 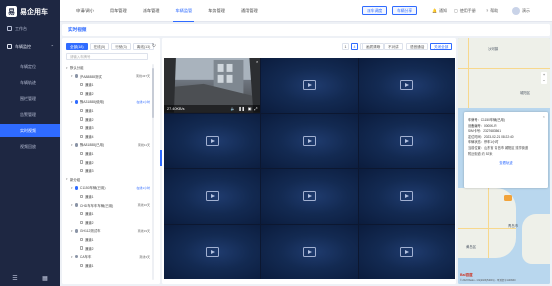 What do you see at coordinates (30, 66) in the screenshot?
I see `sidebar-item-vehicle-location: 车辆定位` at bounding box center [30, 66].